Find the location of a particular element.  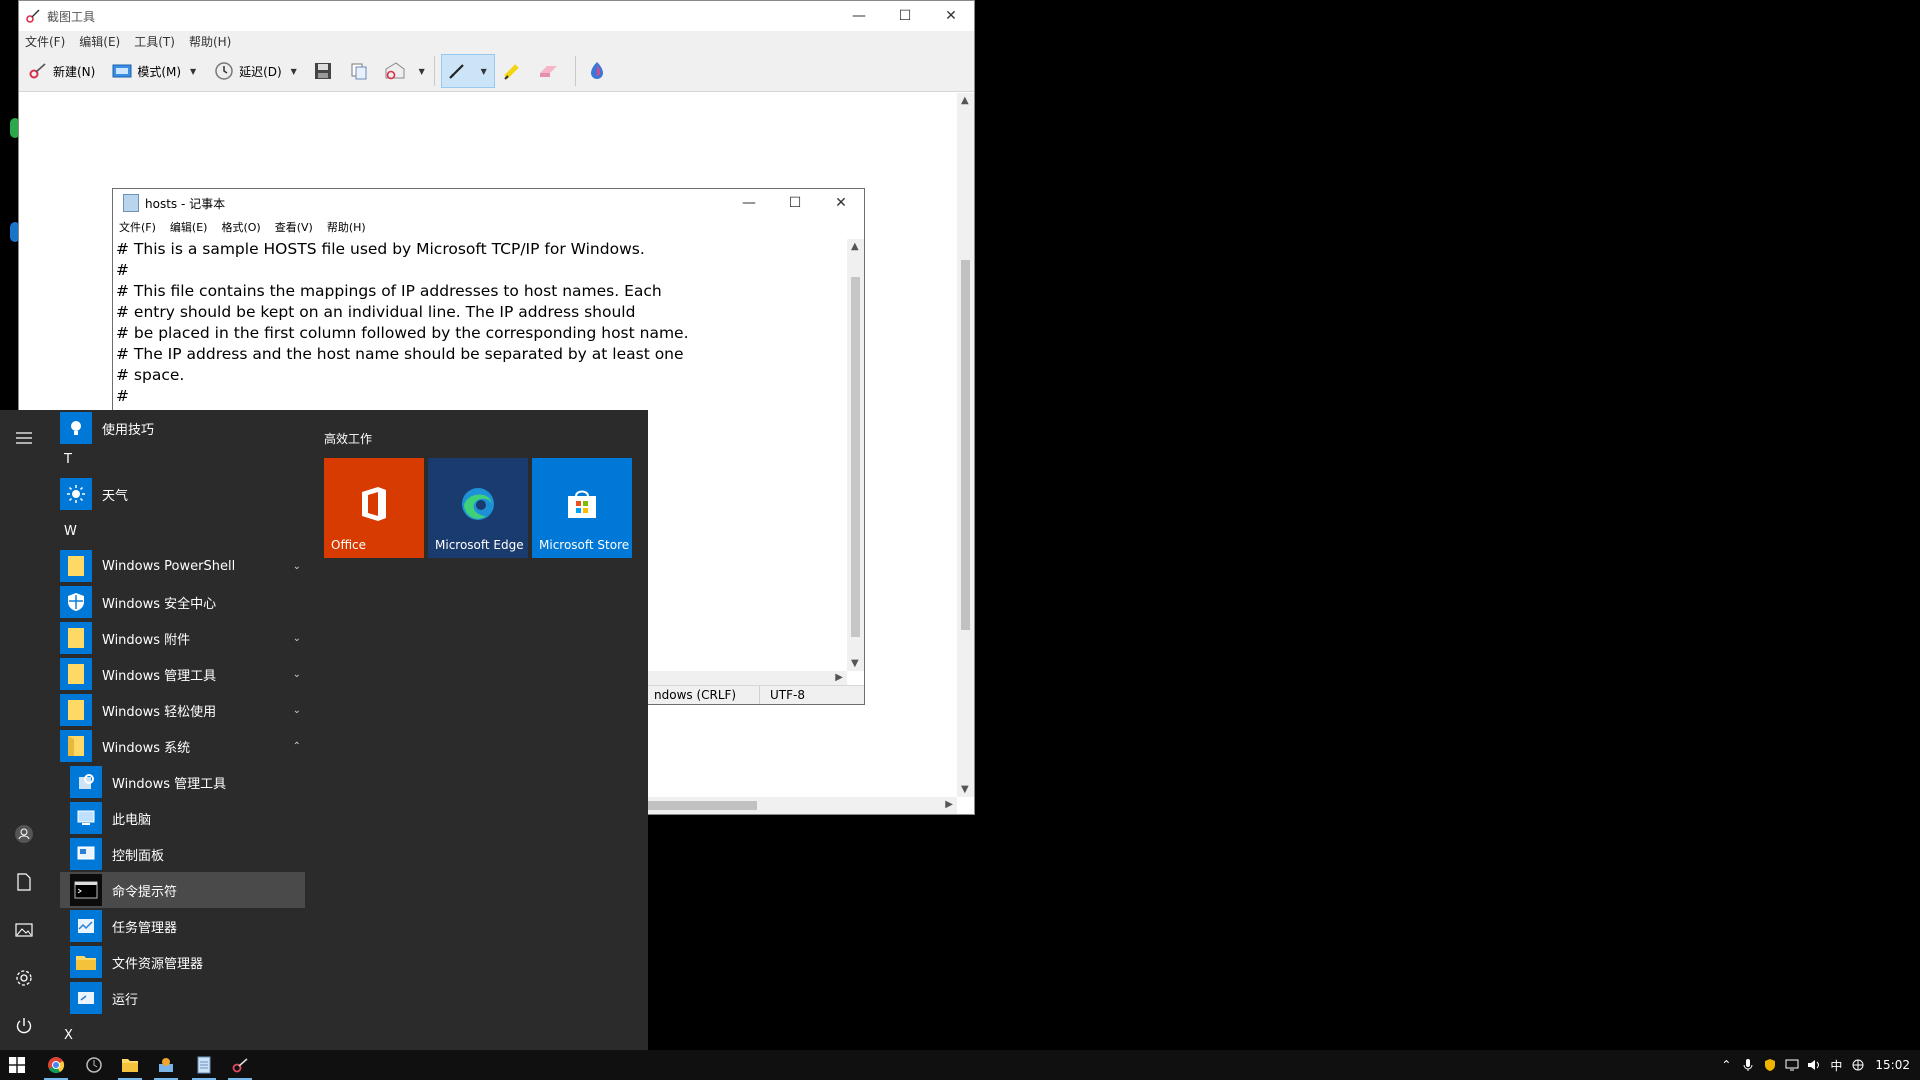

copy-button is located at coordinates (361, 71).